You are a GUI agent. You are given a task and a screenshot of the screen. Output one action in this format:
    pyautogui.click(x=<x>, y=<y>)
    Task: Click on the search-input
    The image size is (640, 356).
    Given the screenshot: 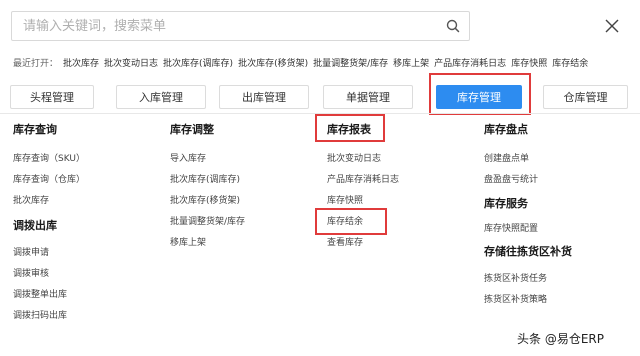 What is the action you would take?
    pyautogui.click(x=227, y=26)
    